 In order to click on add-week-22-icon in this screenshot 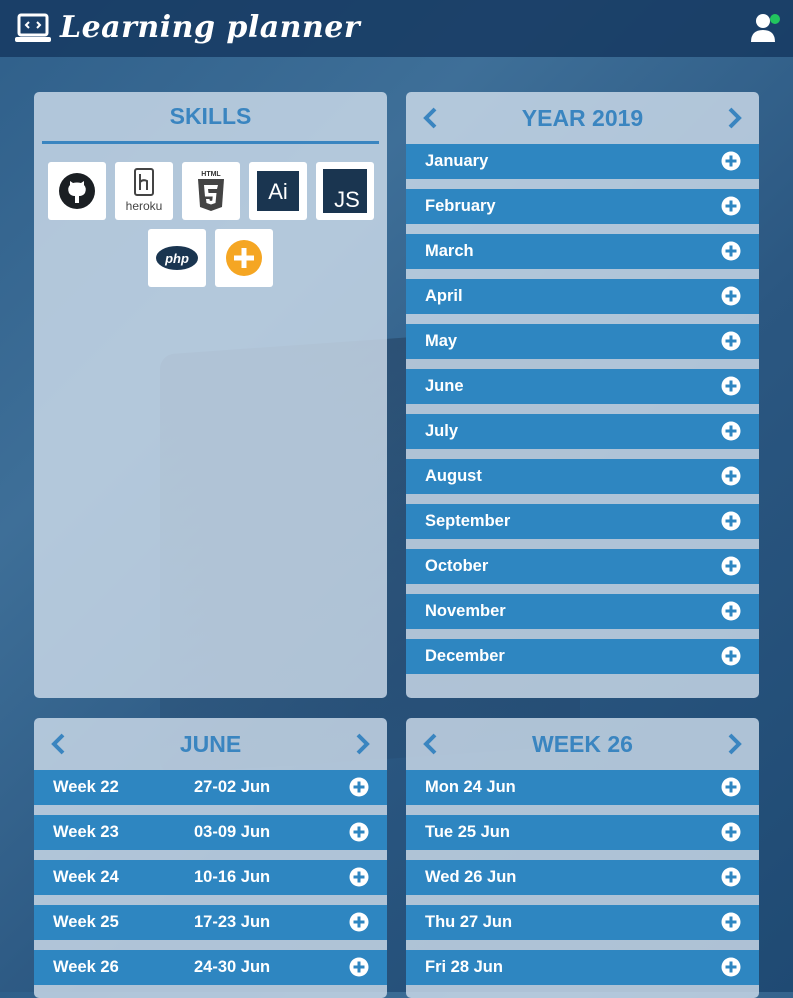, I will do `click(359, 787)`.